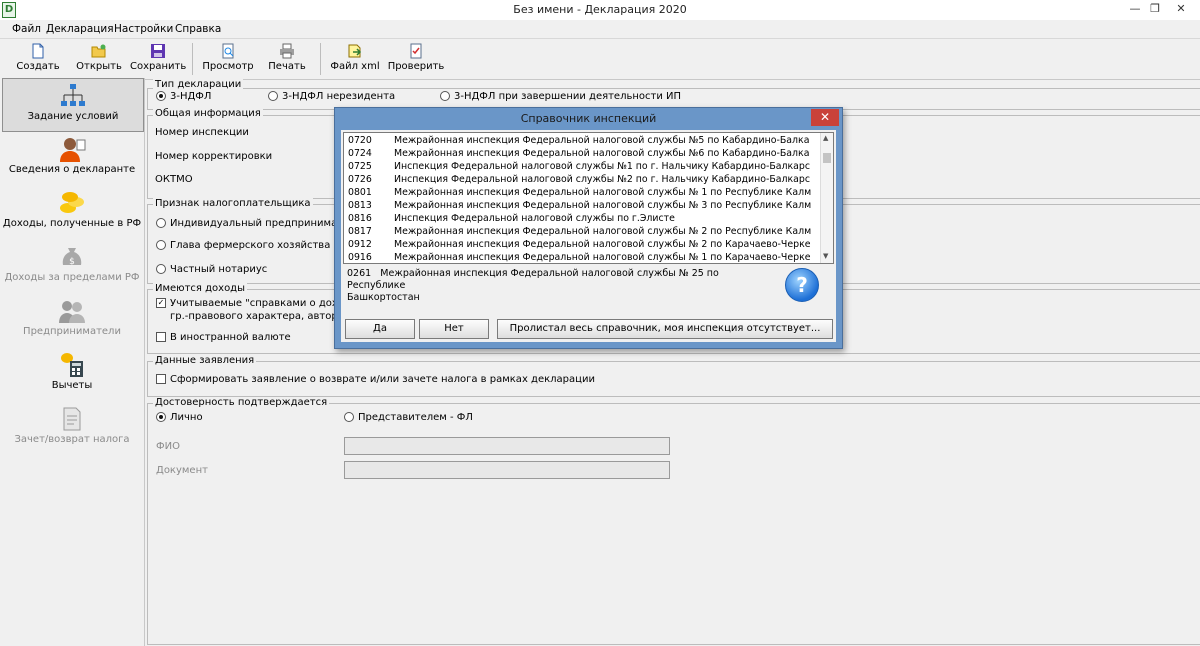 Image resolution: width=1200 pixels, height=646 pixels. What do you see at coordinates (355, 66) in the screenshot?
I see `xml-file-label: Файл xml` at bounding box center [355, 66].